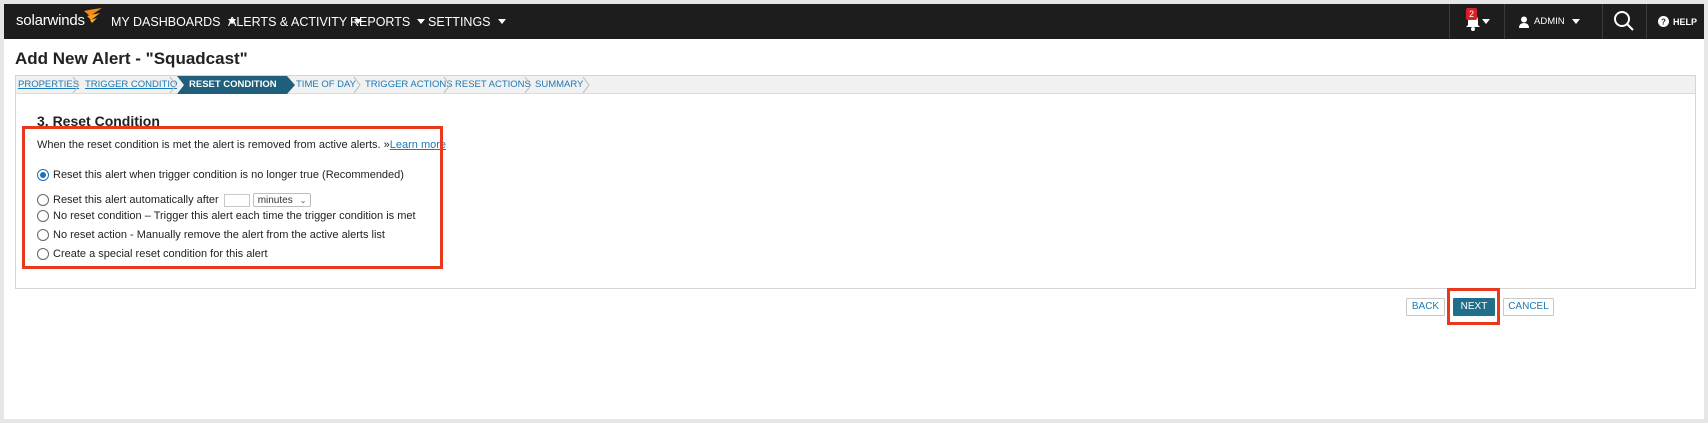 The width and height of the screenshot is (1708, 423). I want to click on nav-reports-label: REPORTS, so click(380, 21).